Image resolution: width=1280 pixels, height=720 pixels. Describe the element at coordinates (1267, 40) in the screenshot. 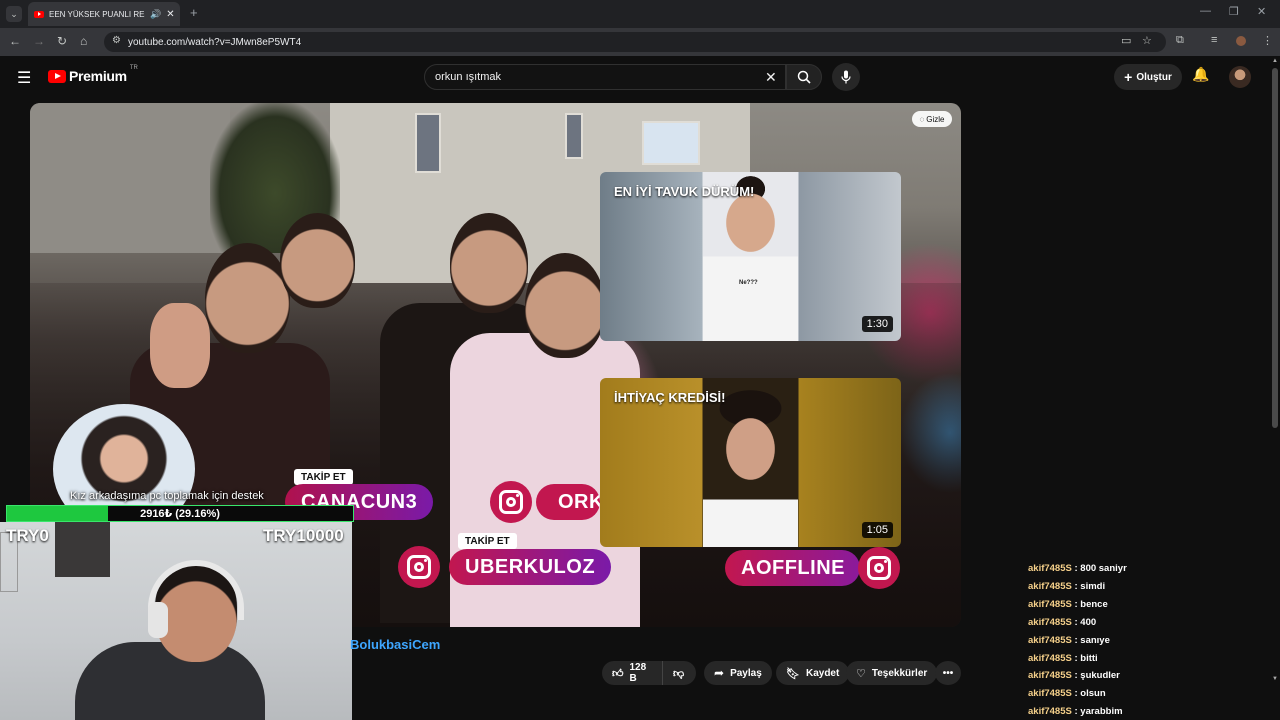

I see `menu-dots-icon: ⋮` at that location.